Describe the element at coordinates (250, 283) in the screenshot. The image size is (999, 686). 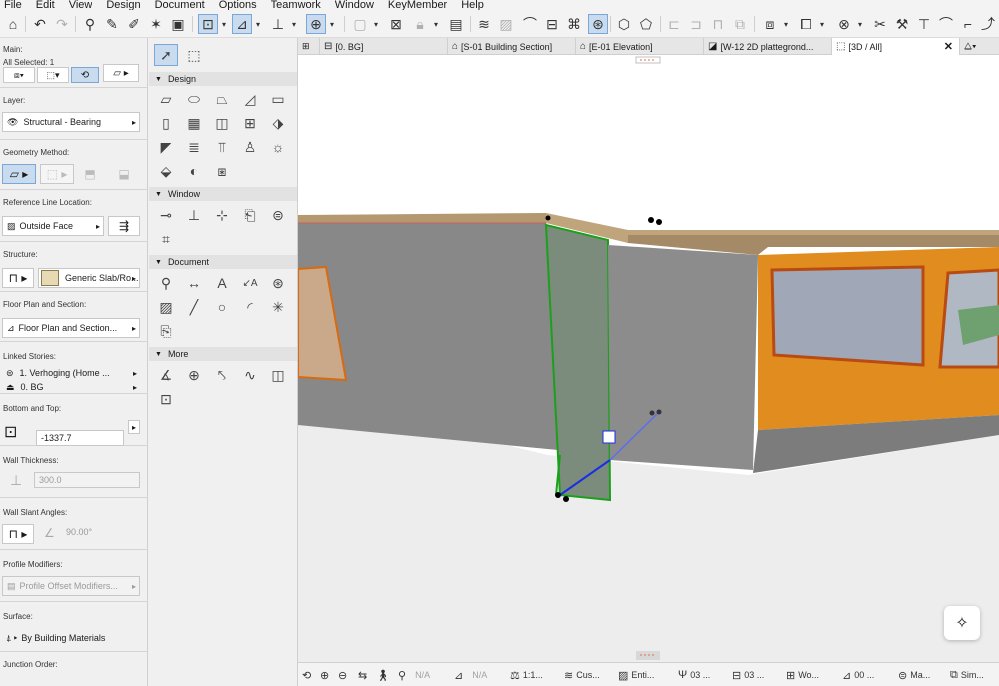
I see `label-tool-icon: ↙A` at that location.